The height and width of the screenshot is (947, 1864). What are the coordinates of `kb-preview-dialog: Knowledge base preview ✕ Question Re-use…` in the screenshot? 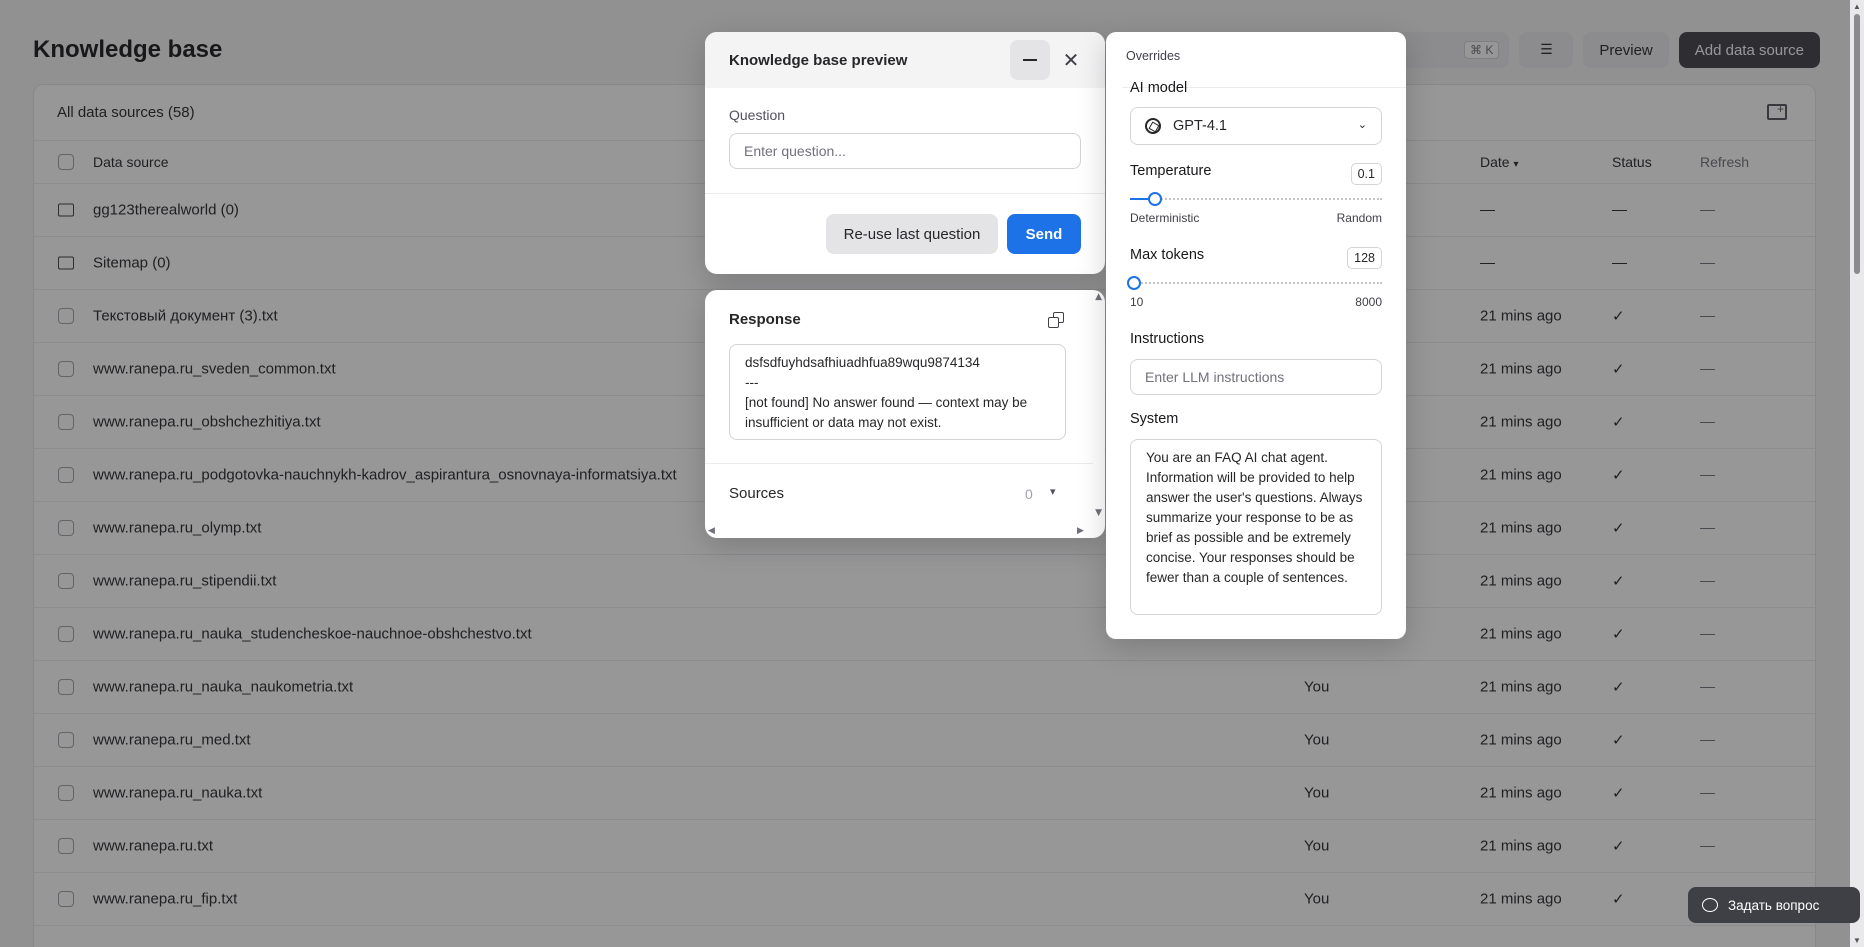 It's located at (905, 153).